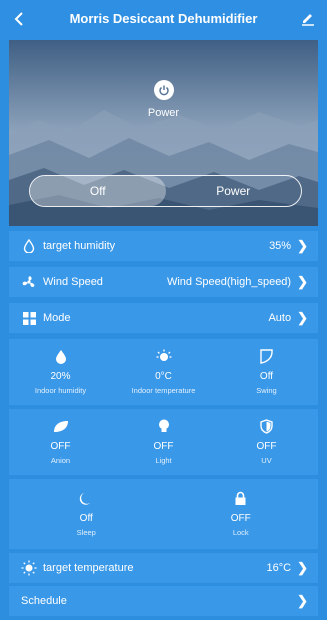 The width and height of the screenshot is (327, 620). I want to click on wind-speed-value: Wind Speed(high_speed), so click(229, 282).